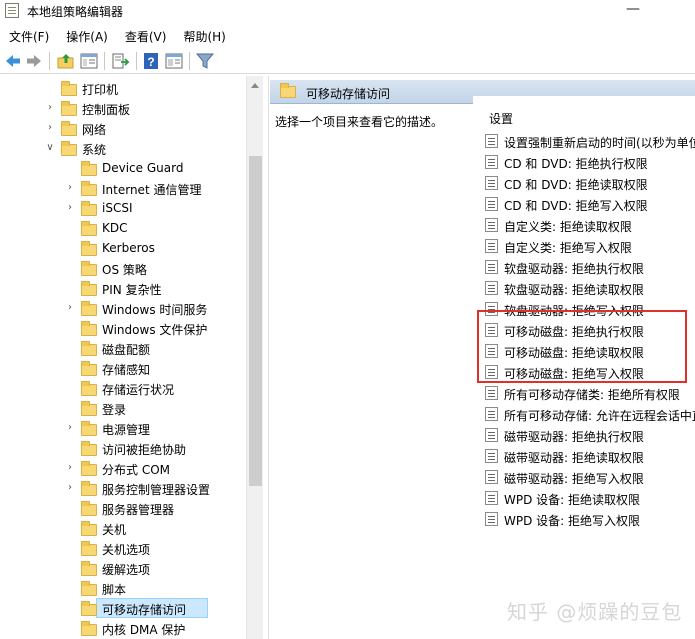 This screenshot has height=639, width=695. Describe the element at coordinates (123, 388) in the screenshot. I see `tree-item: 存储运行状况` at that location.